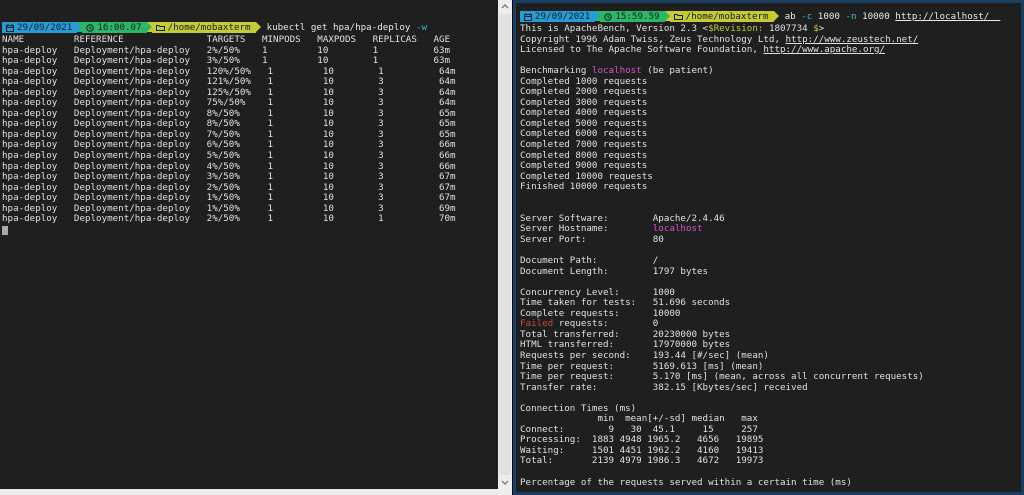  Describe the element at coordinates (421, 27) in the screenshot. I see `command-flag-w: -w` at that location.